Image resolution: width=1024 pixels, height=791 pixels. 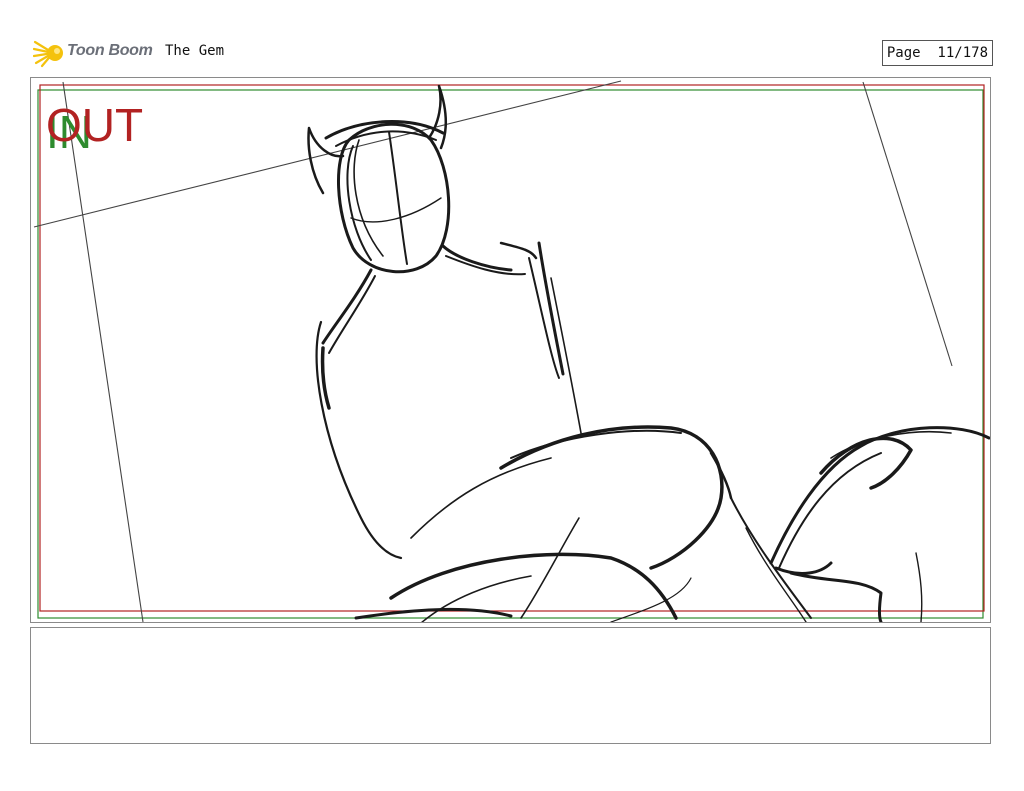 What do you see at coordinates (110, 50) in the screenshot?
I see `brand-name: Toon Boom` at bounding box center [110, 50].